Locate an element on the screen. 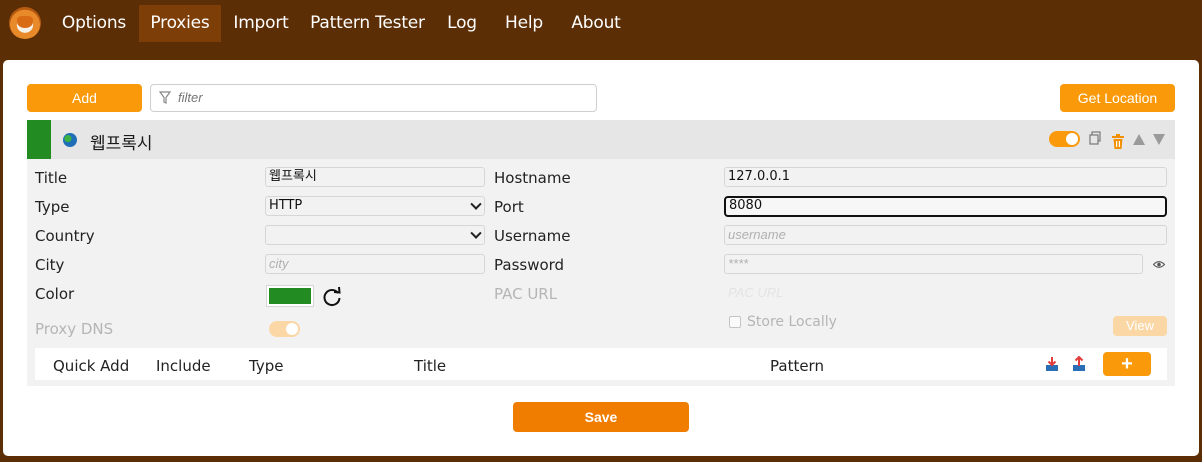  username-input: username is located at coordinates (945, 235).